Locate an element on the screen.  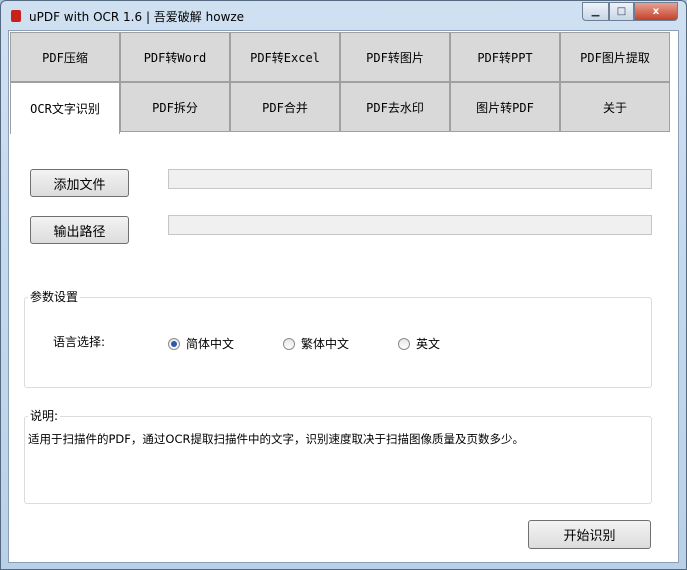
radio-english: 英文 is located at coordinates (419, 343).